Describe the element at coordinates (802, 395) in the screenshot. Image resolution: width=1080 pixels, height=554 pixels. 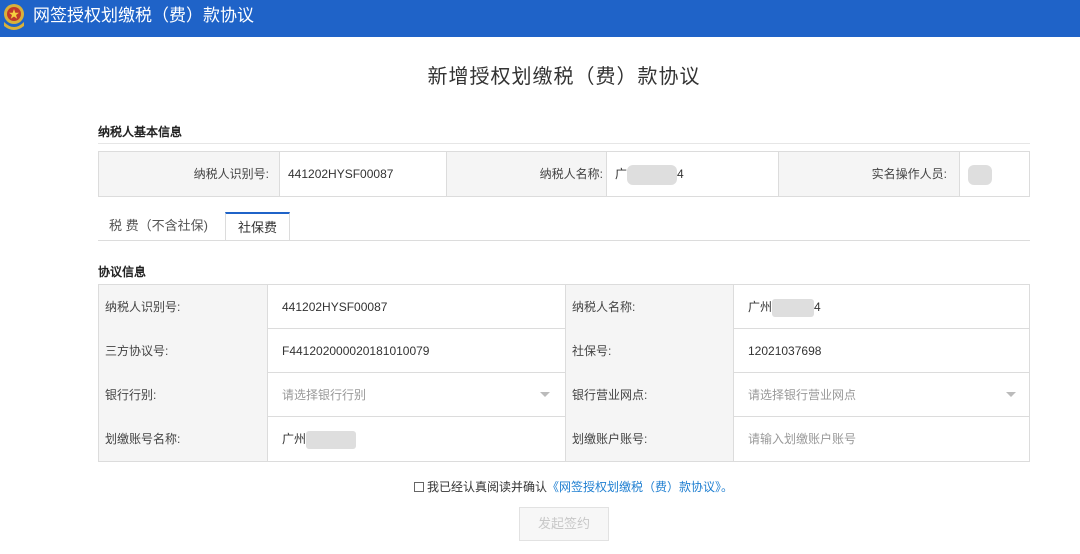
I see `bank-branch-placeholder: 请选择银行营业网点` at that location.